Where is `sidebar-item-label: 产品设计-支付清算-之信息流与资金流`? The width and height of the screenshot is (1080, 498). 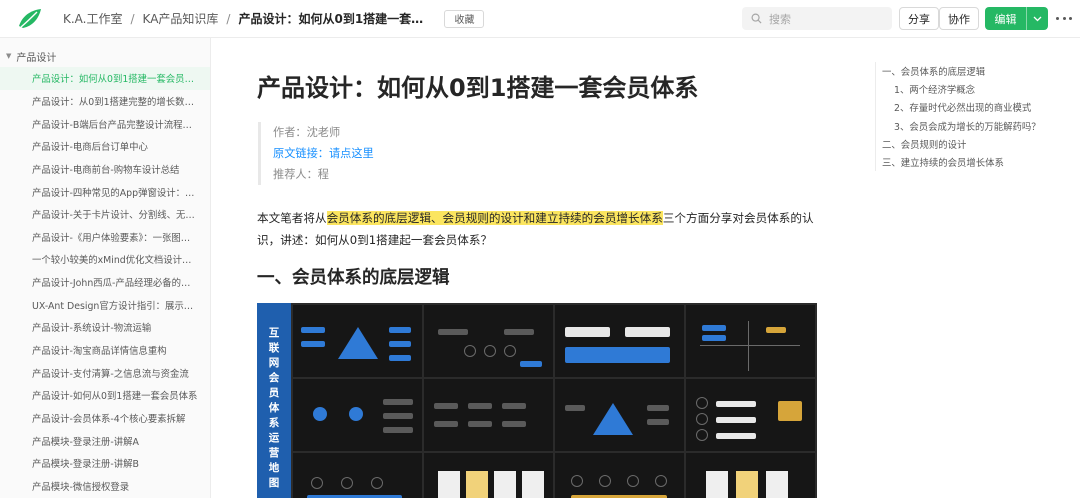 sidebar-item-label: 产品设计-支付清算-之信息流与资金流 is located at coordinates (110, 374).